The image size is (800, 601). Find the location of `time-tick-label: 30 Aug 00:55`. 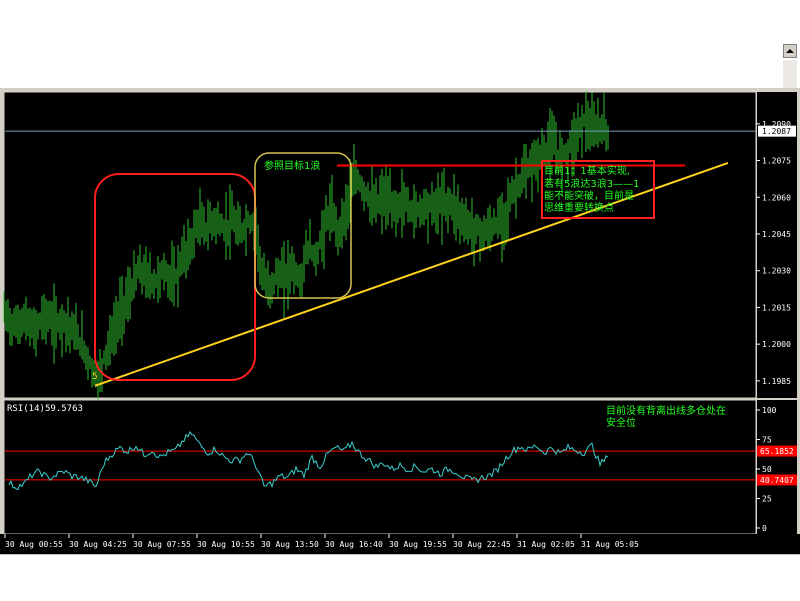

time-tick-label: 30 Aug 00:55 is located at coordinates (34, 544).